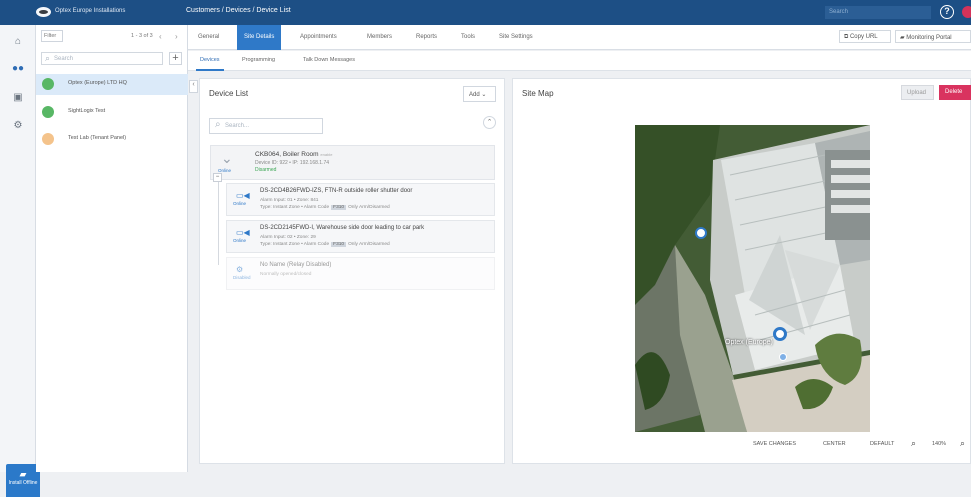 This screenshot has height=497, width=971. I want to click on devices-icon: ▰, so click(23, 474).